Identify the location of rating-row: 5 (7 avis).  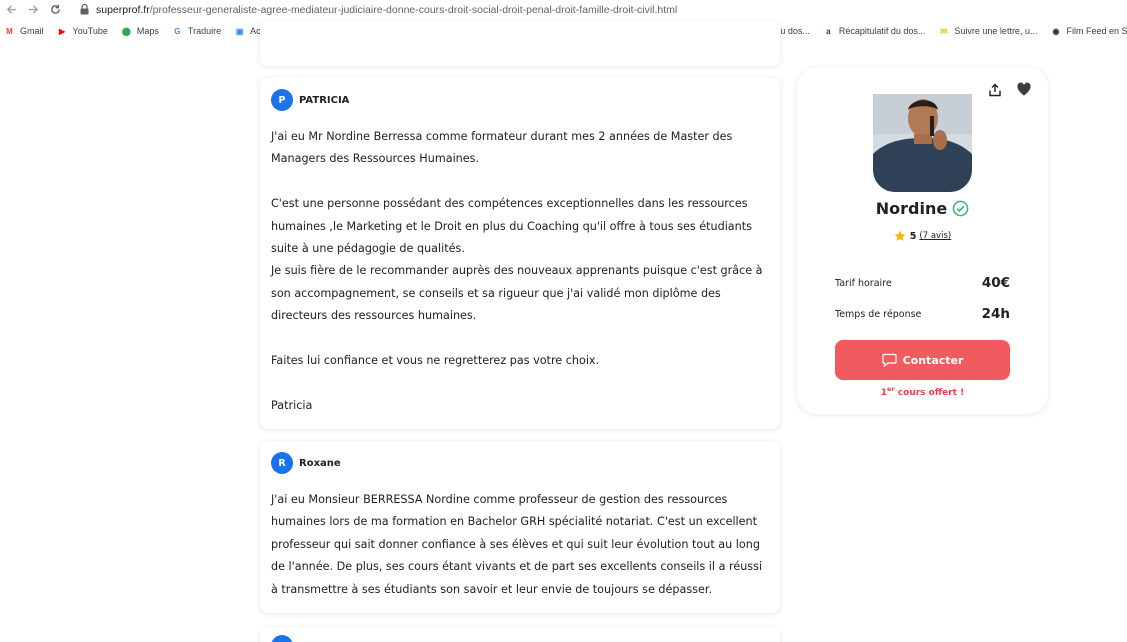
(922, 236).